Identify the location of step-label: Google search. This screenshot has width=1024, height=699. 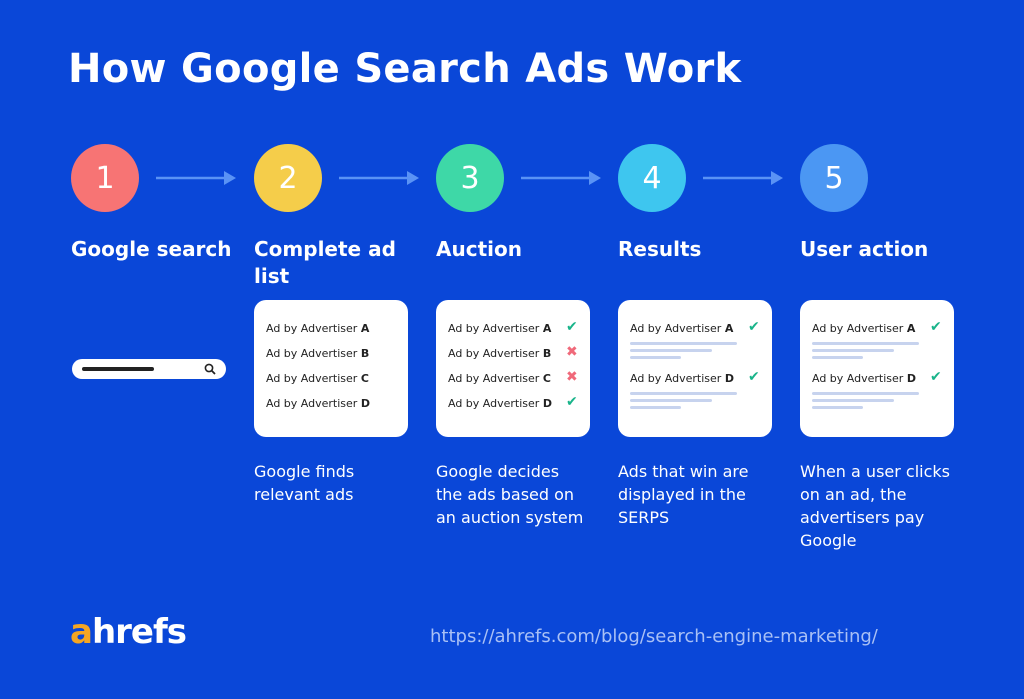
(151, 249).